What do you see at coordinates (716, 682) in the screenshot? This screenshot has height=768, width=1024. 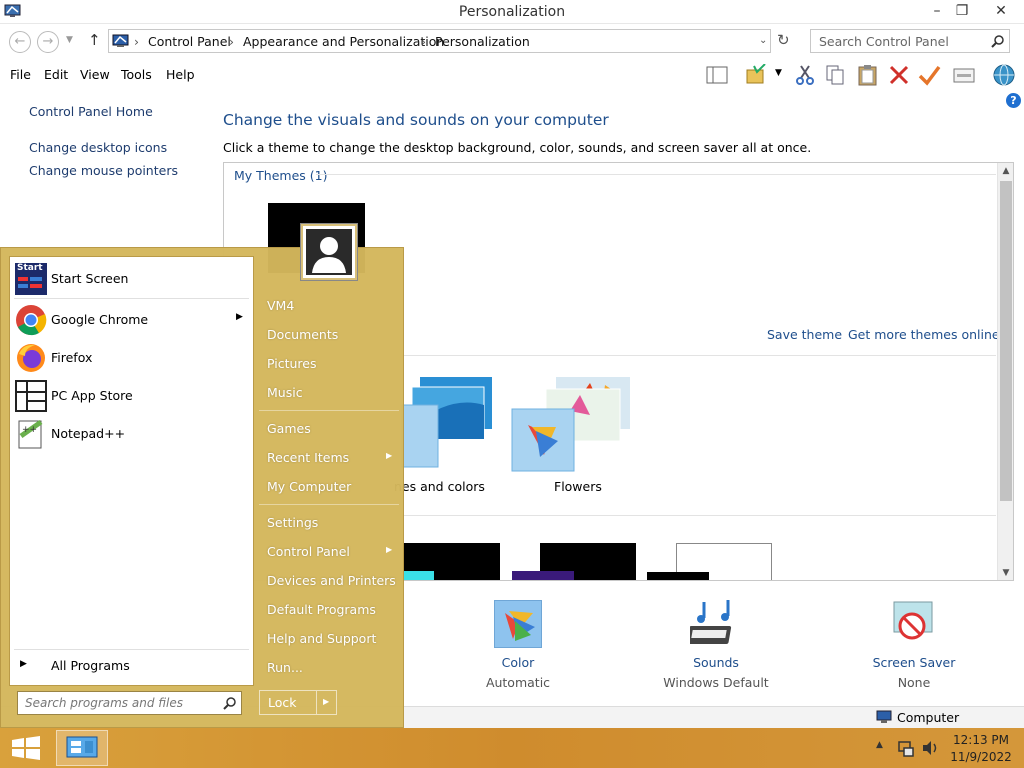 I see `sounds-value: Windows Default` at bounding box center [716, 682].